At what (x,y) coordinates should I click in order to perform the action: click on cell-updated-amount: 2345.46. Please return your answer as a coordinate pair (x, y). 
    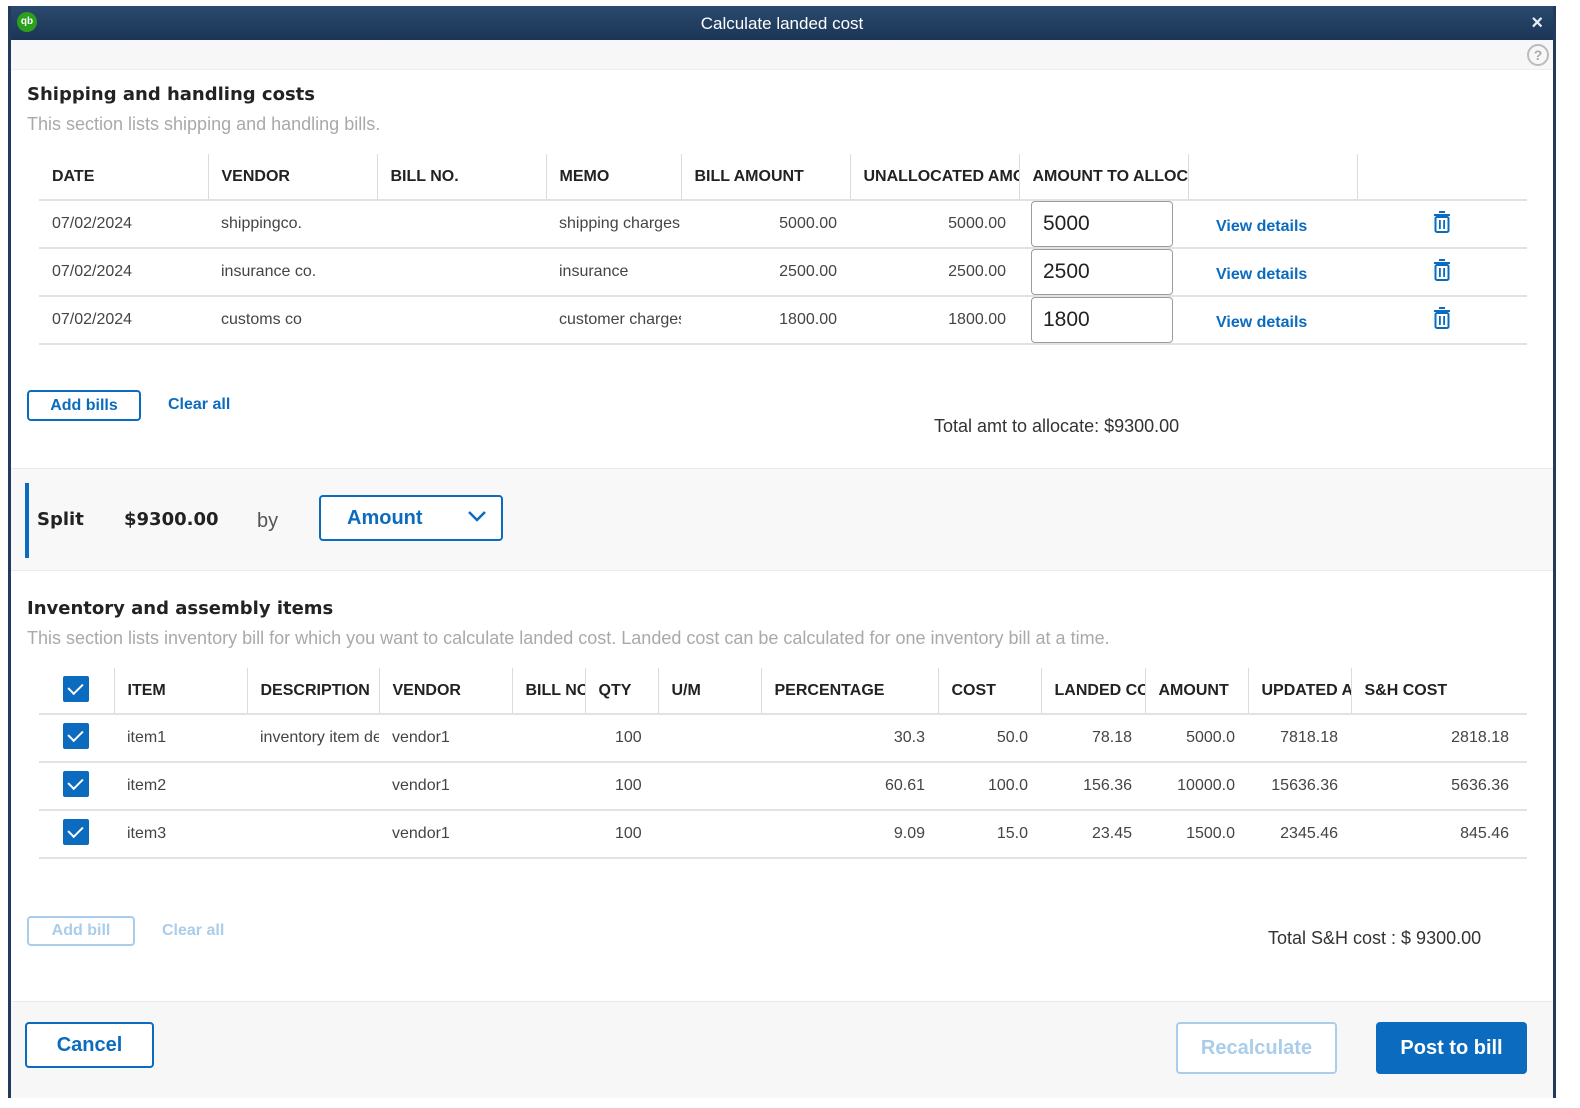
    Looking at the image, I should click on (1299, 834).